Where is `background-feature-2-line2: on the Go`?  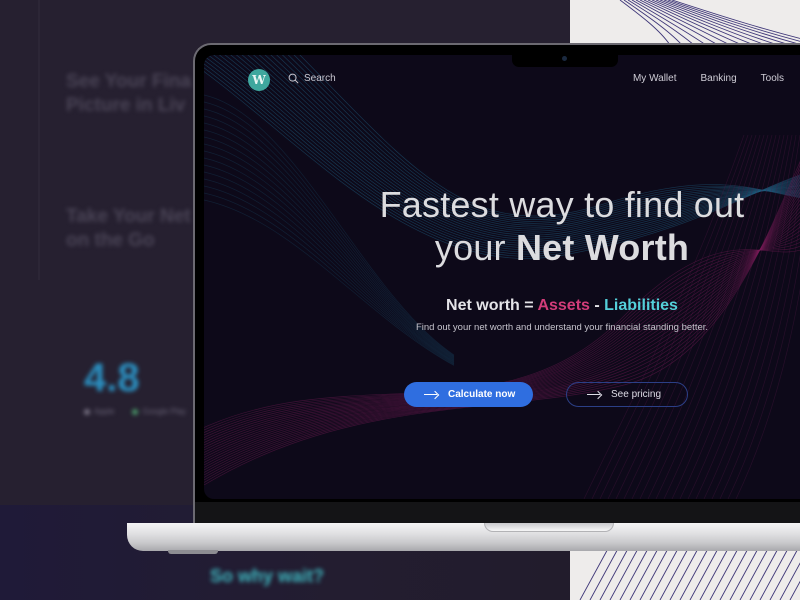 background-feature-2-line2: on the Go is located at coordinates (110, 240).